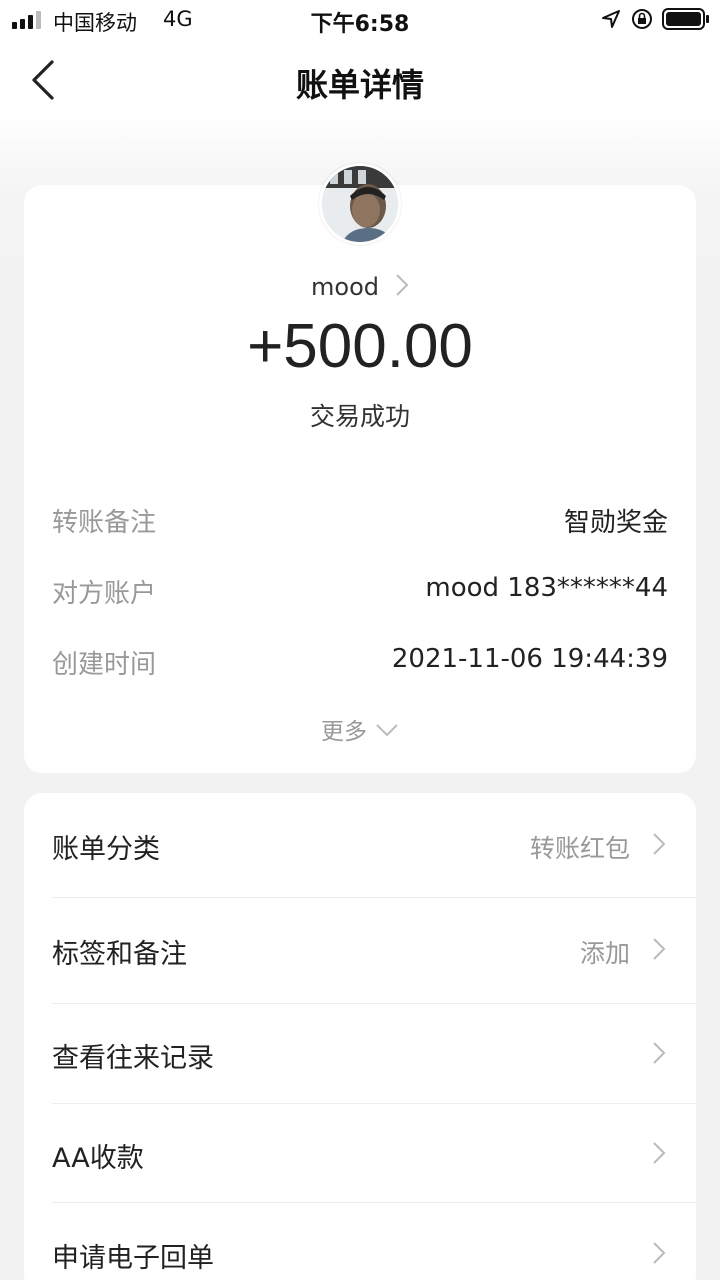 Image resolution: width=720 pixels, height=1280 pixels. What do you see at coordinates (98, 1158) in the screenshot?
I see `menu-item-label: AA收款` at bounding box center [98, 1158].